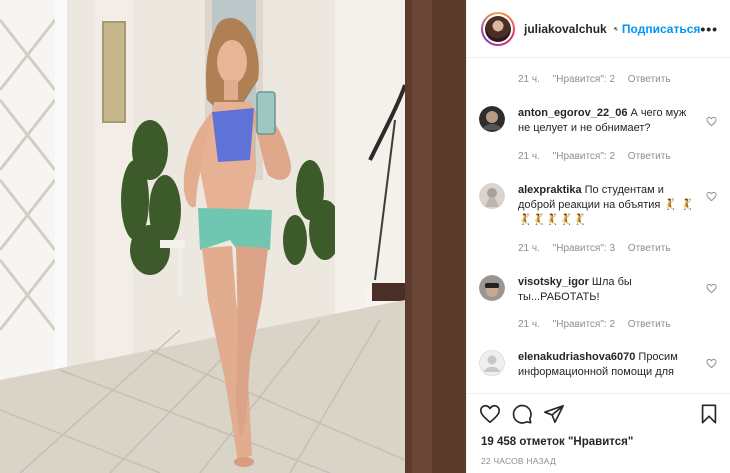 This screenshot has height=473, width=730. What do you see at coordinates (498, 28) in the screenshot?
I see `author-avatar` at bounding box center [498, 28].